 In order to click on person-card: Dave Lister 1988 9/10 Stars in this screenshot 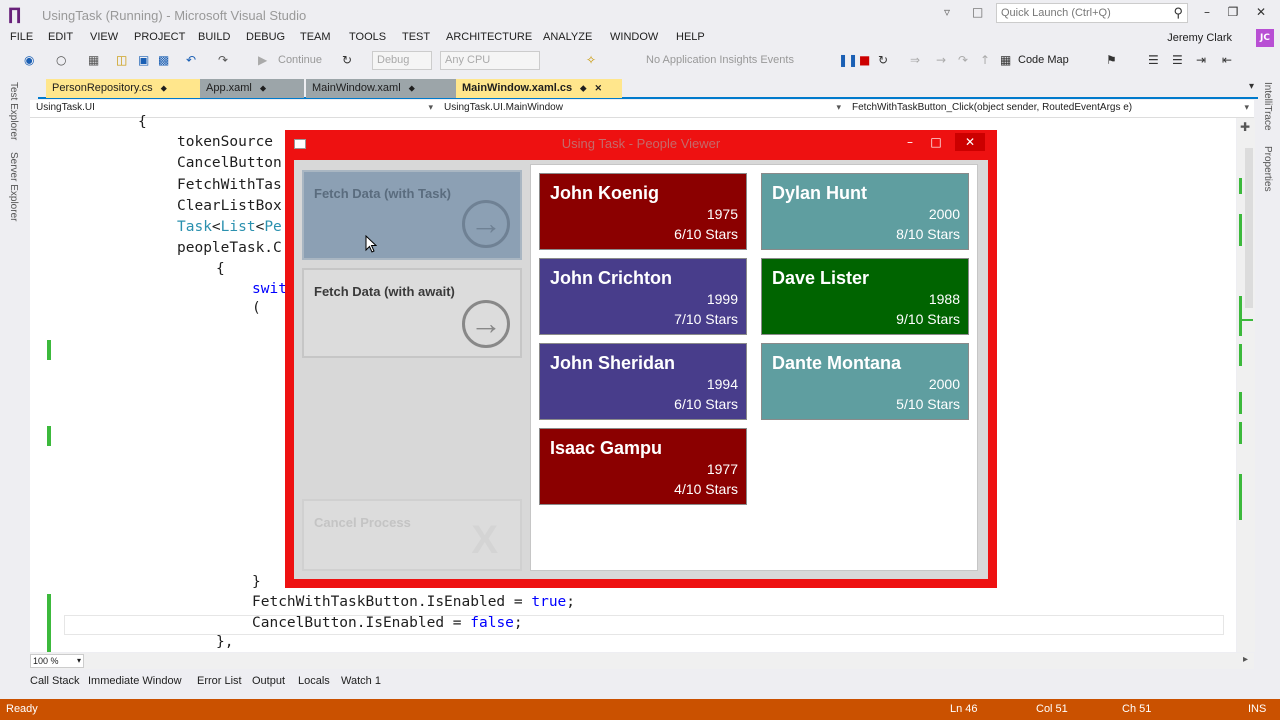, I will do `click(865, 296)`.